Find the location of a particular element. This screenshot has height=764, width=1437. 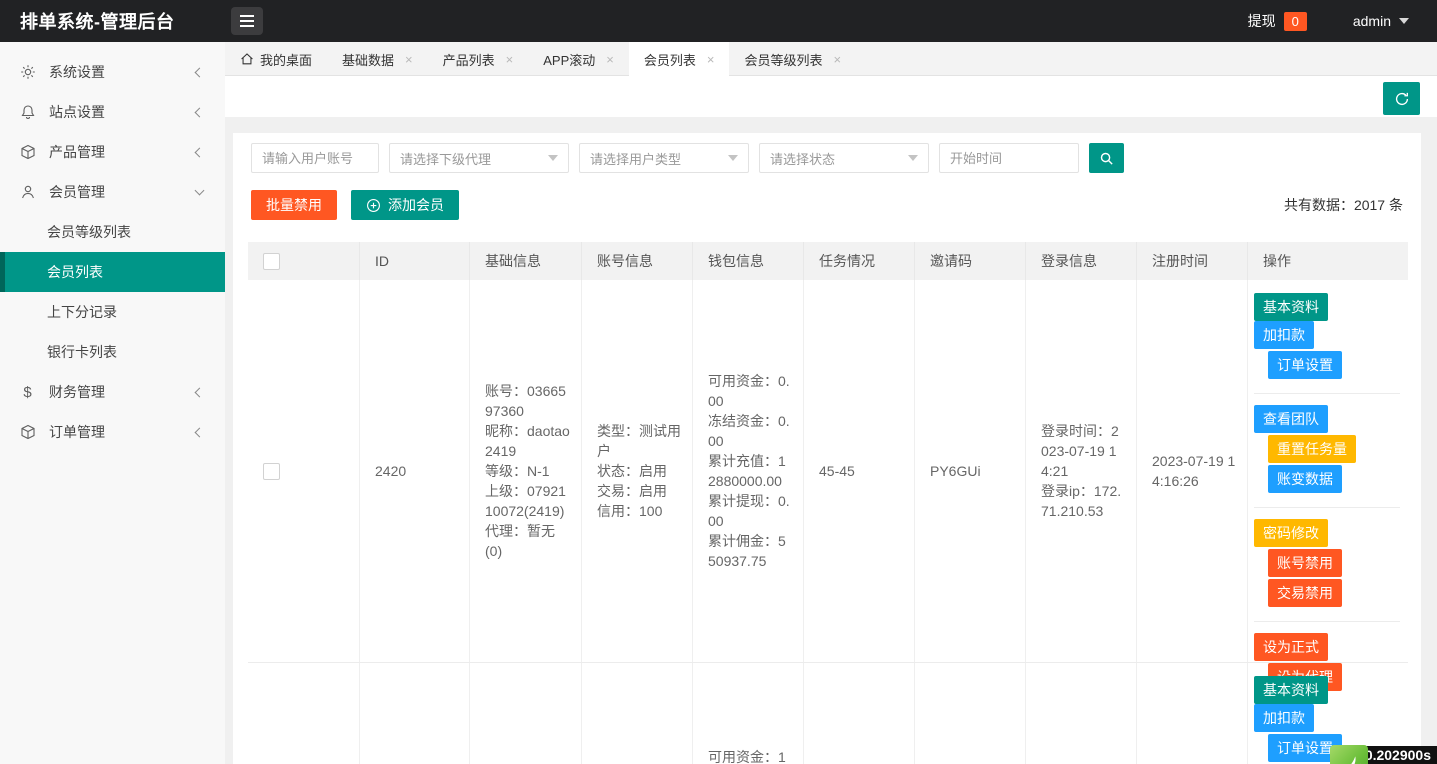

register-time-cell: 2023-07-19 14:16:26 is located at coordinates (1192, 471).